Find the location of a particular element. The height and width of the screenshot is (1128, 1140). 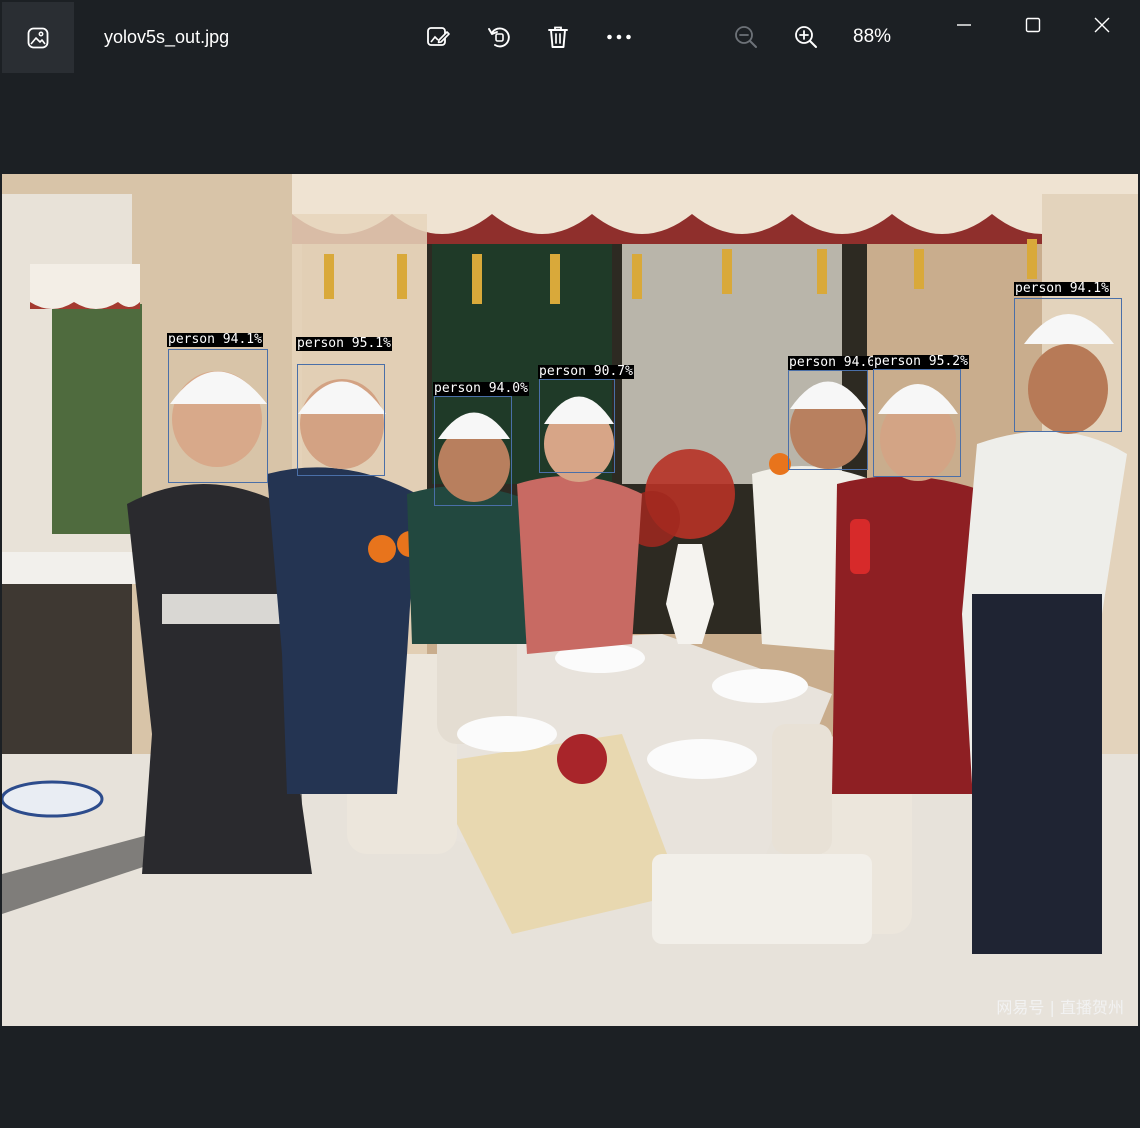

zoom-in-icon is located at coordinates (806, 37).